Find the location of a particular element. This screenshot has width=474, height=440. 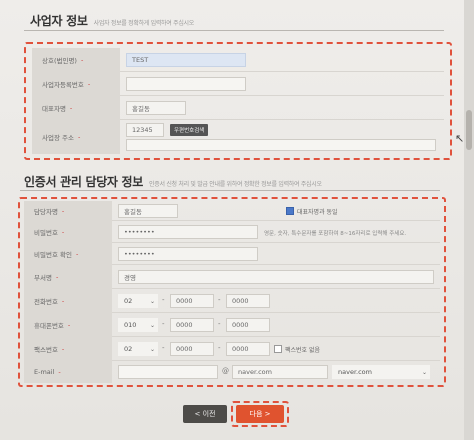

company-name-input: TEST is located at coordinates (186, 60).